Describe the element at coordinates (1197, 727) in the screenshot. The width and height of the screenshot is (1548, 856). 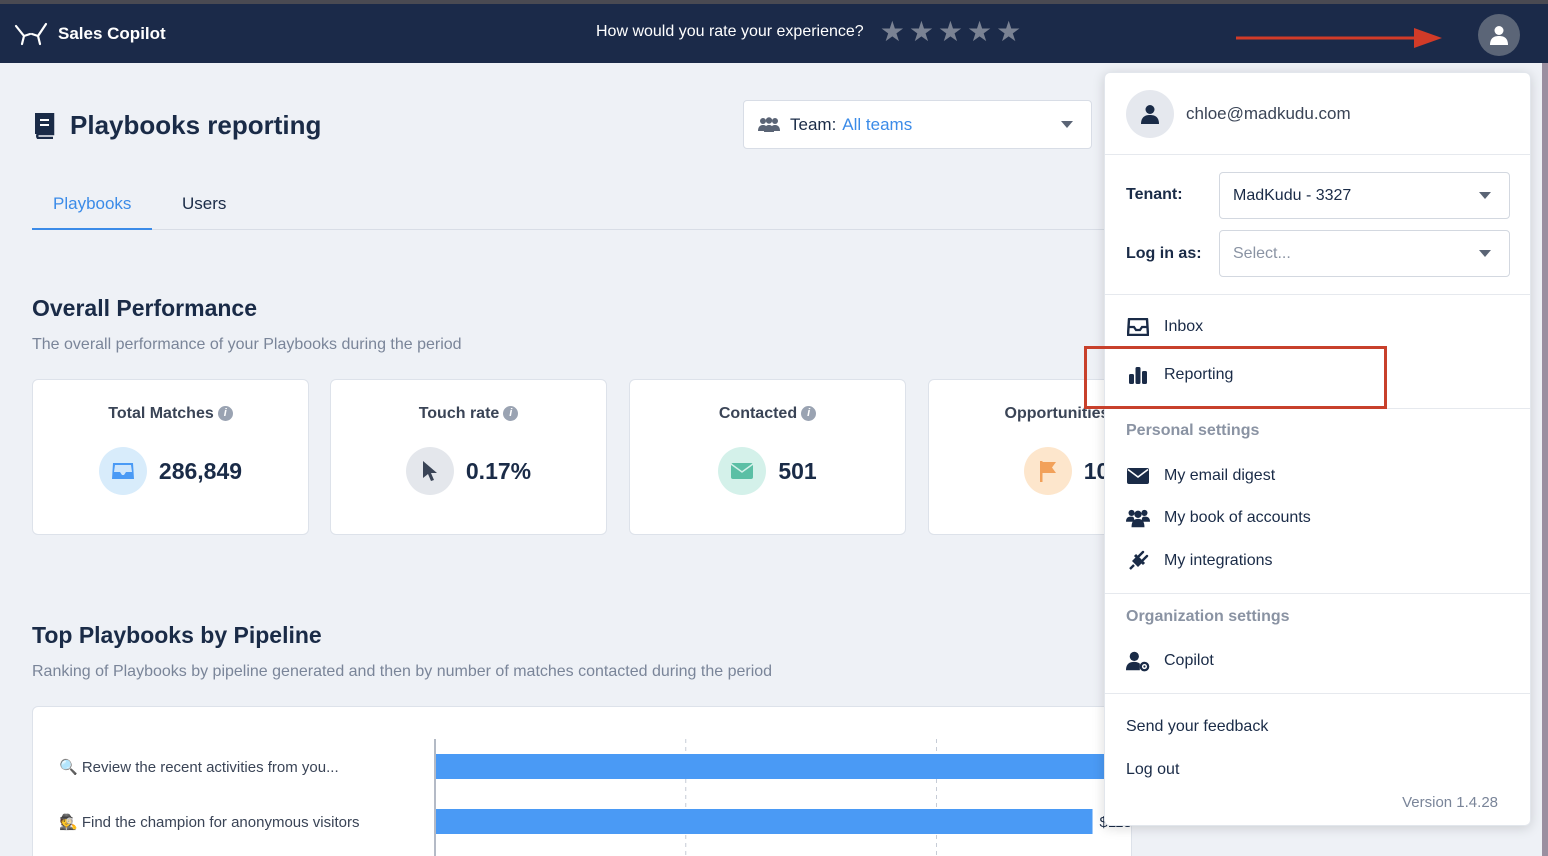
I see `send-feedback-link: Send your feedback` at that location.